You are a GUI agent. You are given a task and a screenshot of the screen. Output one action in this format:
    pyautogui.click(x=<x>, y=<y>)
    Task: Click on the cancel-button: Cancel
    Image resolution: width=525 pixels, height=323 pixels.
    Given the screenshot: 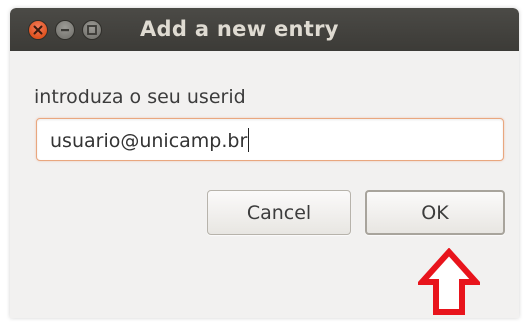 What is the action you would take?
    pyautogui.click(x=279, y=212)
    